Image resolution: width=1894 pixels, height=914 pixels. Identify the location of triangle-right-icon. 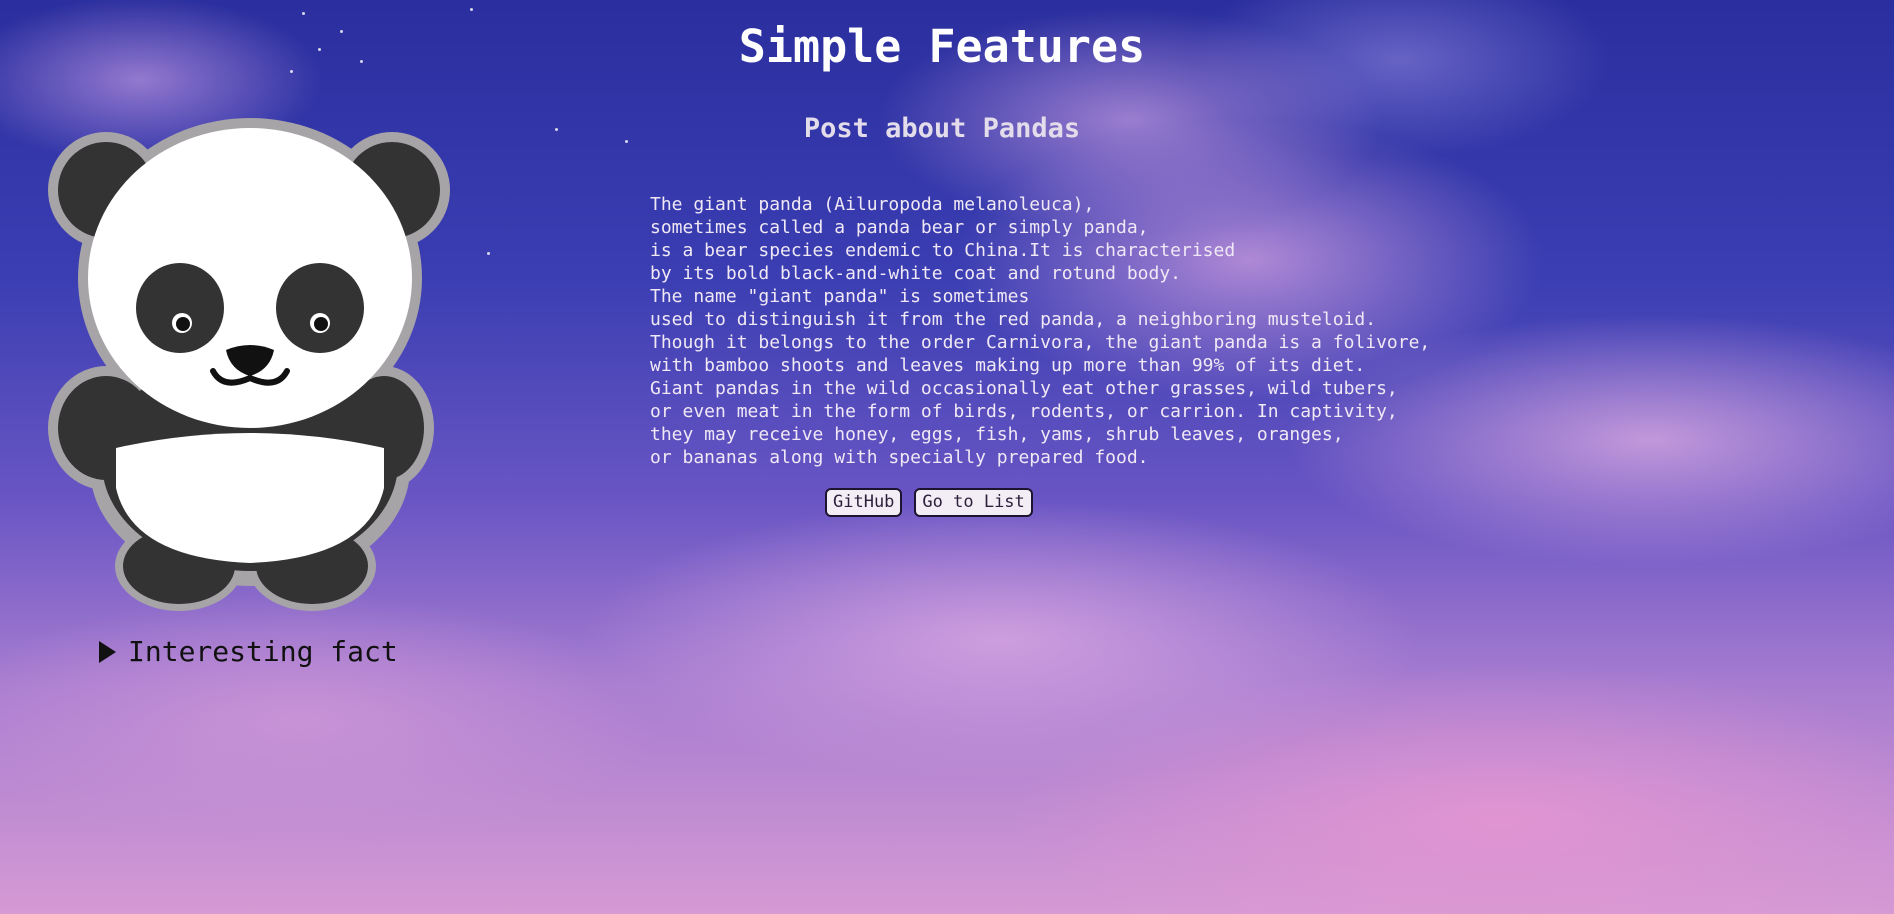
(107, 651).